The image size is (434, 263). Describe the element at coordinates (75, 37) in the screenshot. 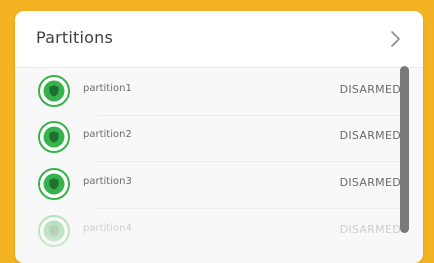

I see `card-title: Partitions` at that location.